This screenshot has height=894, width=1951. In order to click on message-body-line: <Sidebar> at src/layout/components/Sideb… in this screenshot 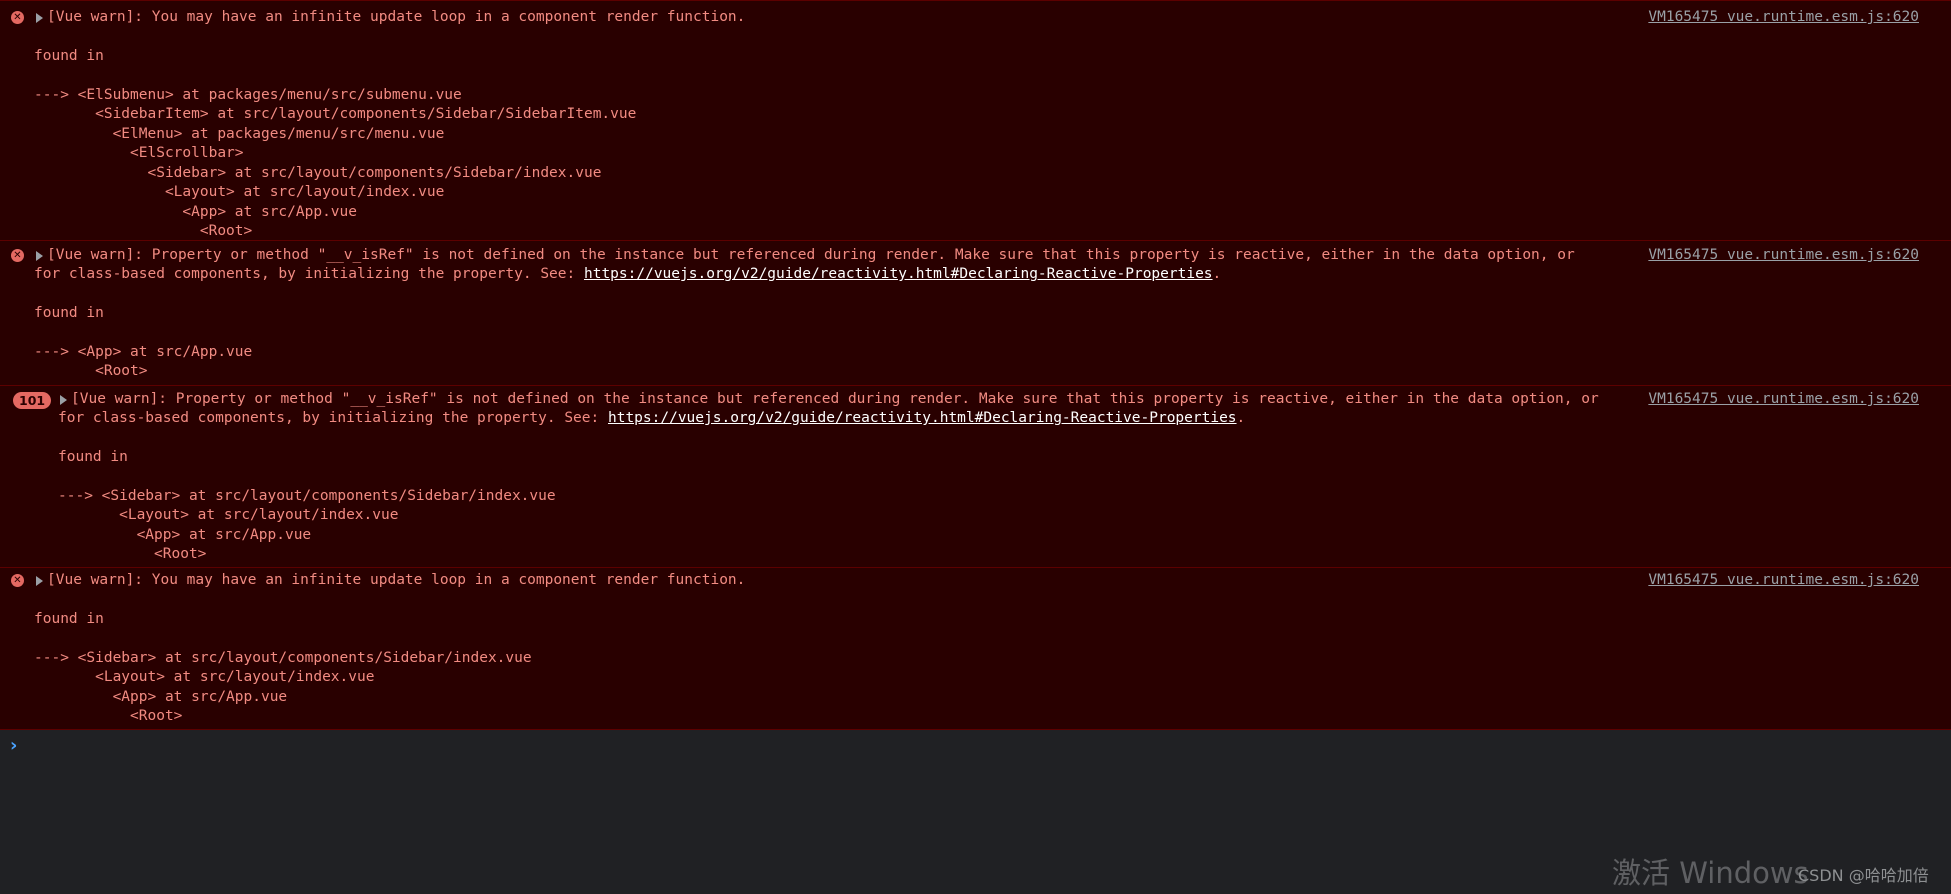, I will do `click(318, 173)`.